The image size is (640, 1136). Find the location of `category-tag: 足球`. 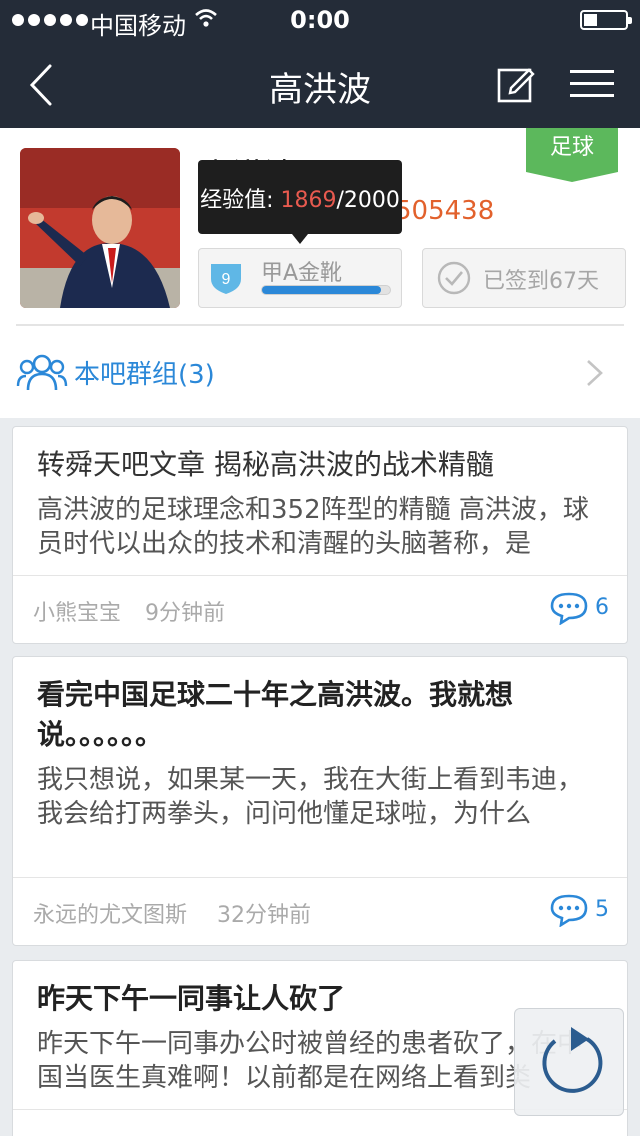

category-tag: 足球 is located at coordinates (572, 155).